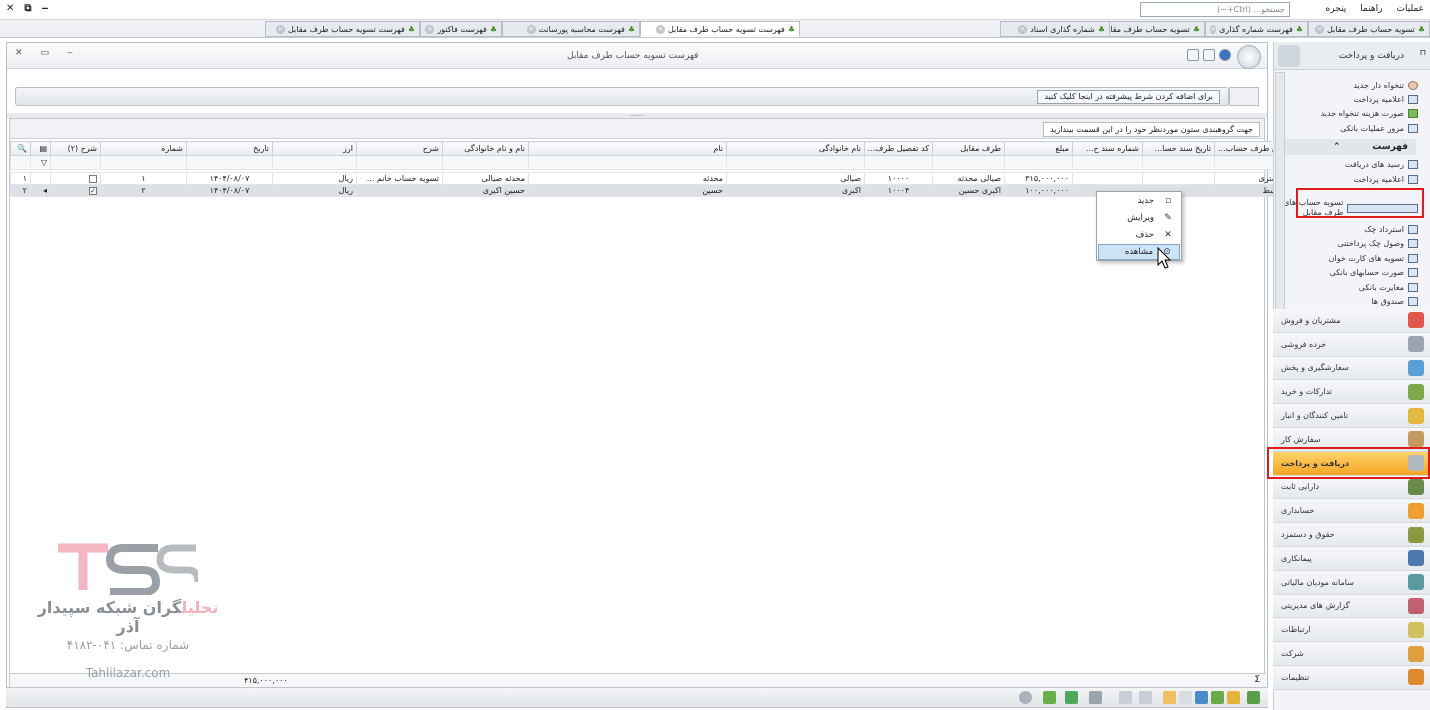  I want to click on module-item: خرده فروشی, so click(1351, 344).